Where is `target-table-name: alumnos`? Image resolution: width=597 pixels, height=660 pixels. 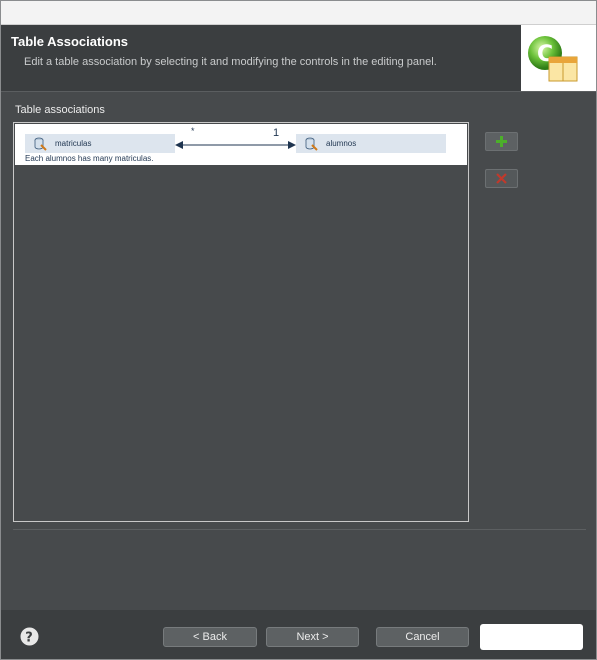 target-table-name: alumnos is located at coordinates (341, 143).